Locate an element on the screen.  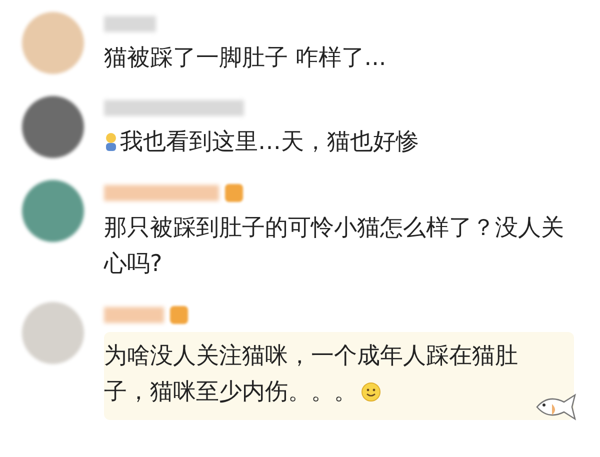
smiley-icon is located at coordinates (371, 392).